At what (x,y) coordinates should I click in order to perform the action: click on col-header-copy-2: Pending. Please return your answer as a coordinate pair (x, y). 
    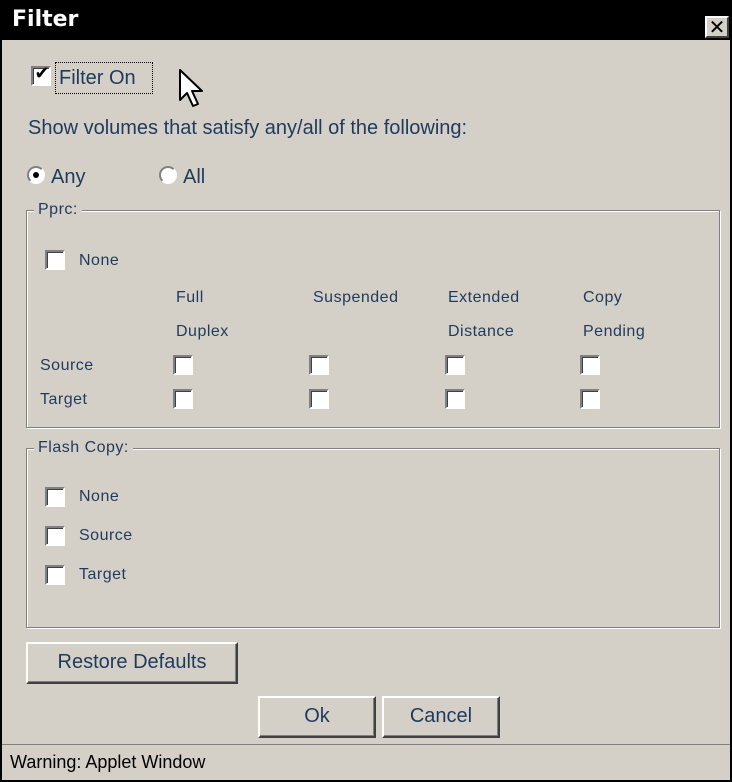
    Looking at the image, I should click on (614, 331).